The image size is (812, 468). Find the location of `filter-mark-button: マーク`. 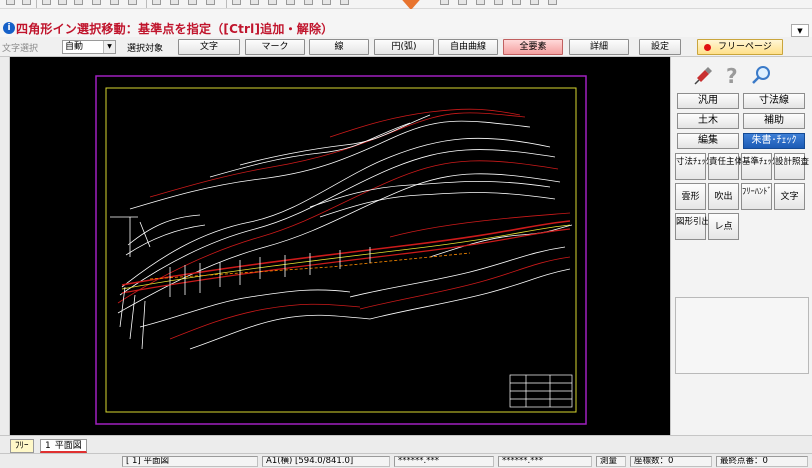

filter-mark-button: マーク is located at coordinates (275, 47).